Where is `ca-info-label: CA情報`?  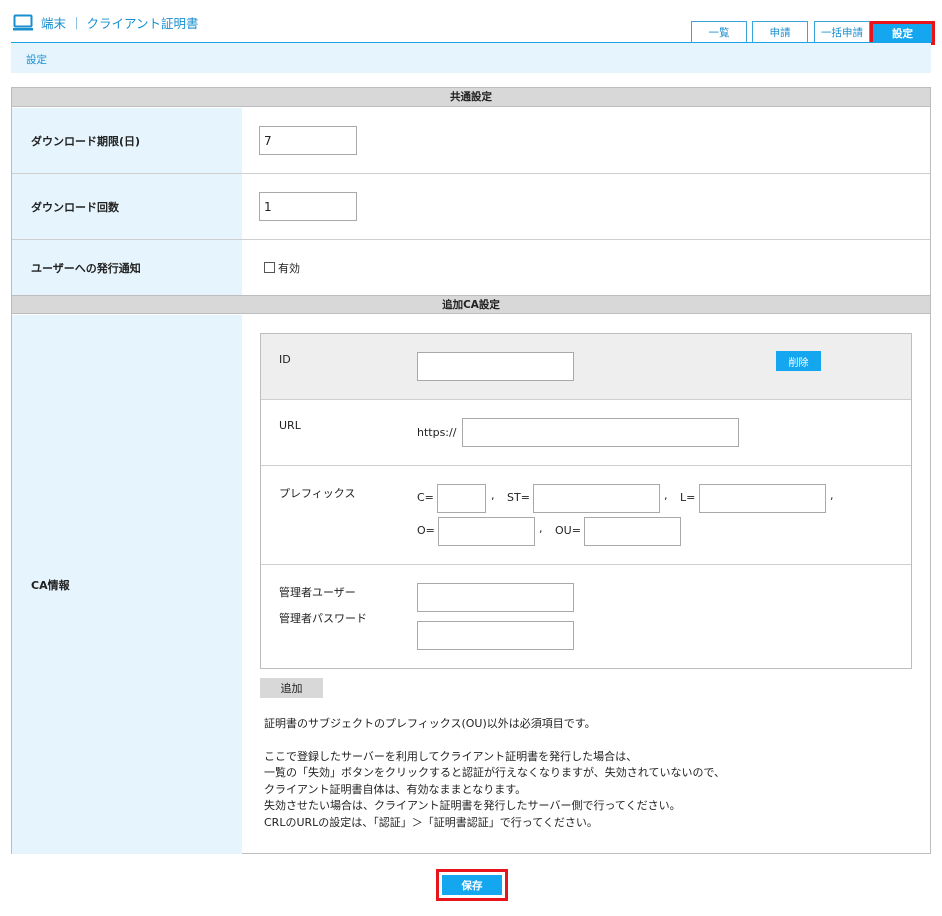 ca-info-label: CA情報 is located at coordinates (127, 584).